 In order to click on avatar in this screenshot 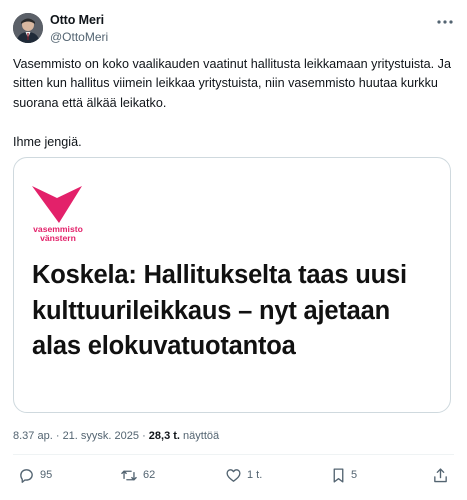, I will do `click(28, 28)`.